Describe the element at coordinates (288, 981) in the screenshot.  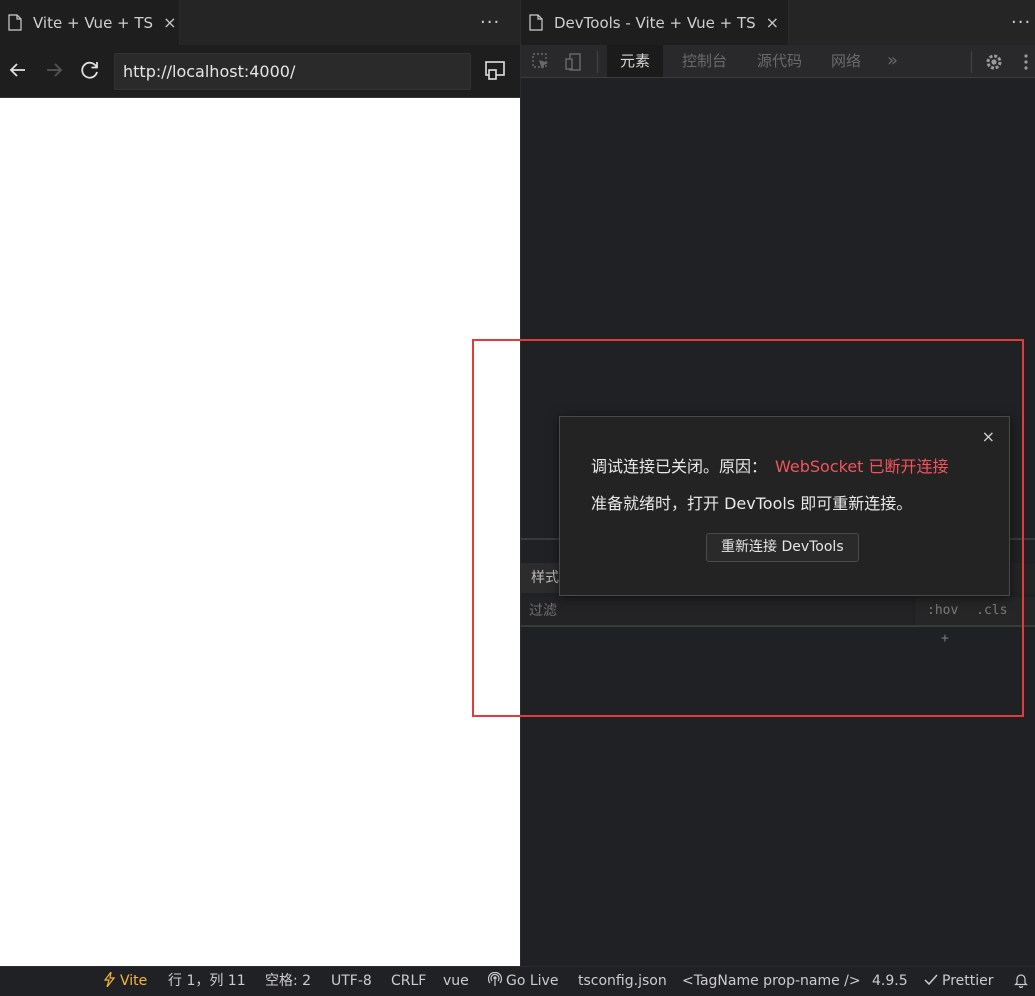
I see `indent-spaces: 空格: 2` at that location.